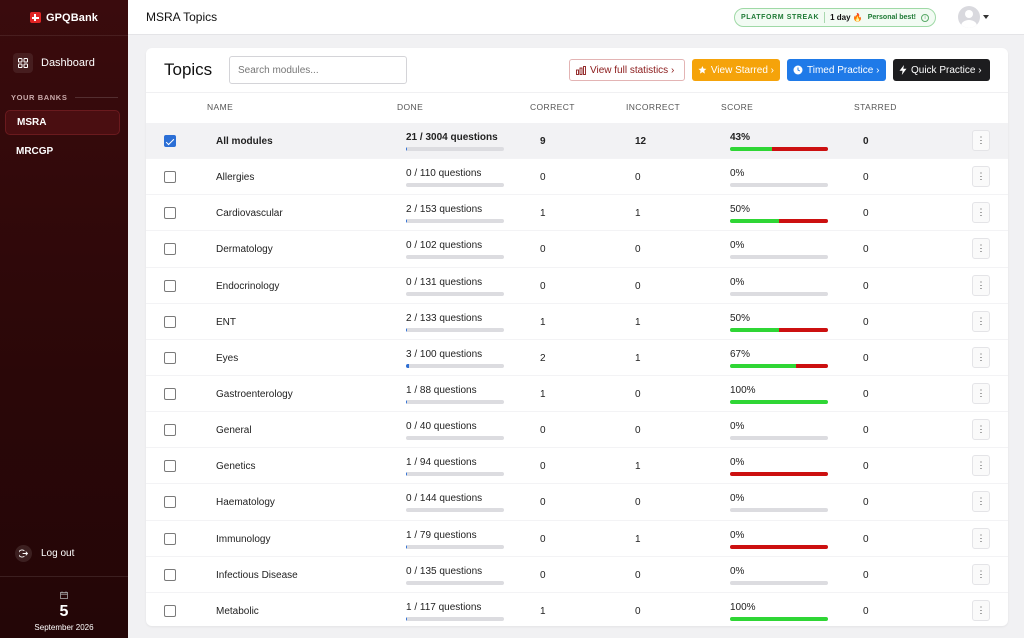 This screenshot has height=638, width=1024. What do you see at coordinates (249, 213) in the screenshot?
I see `module-name: Cardiovascular` at bounding box center [249, 213].